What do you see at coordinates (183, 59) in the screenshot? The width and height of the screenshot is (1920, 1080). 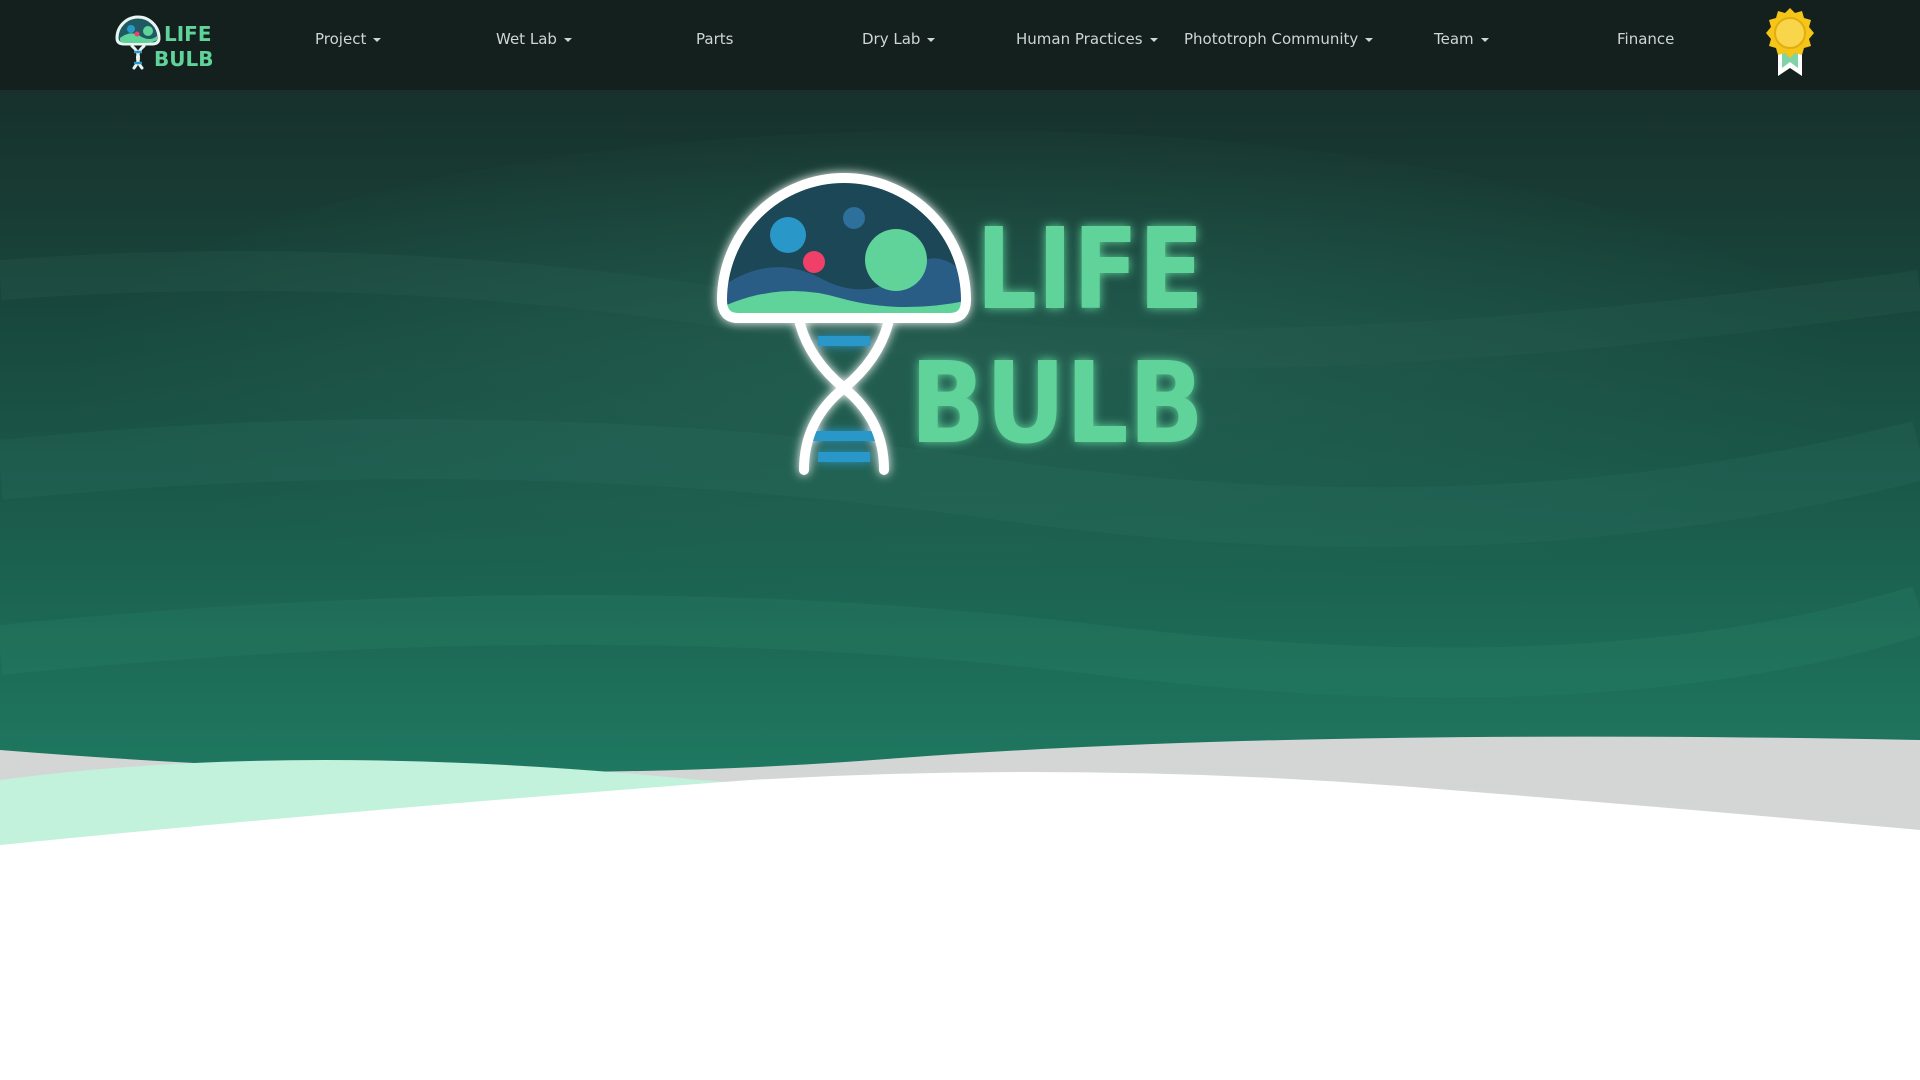 I see `nav-logo-text-bulb: BULB` at bounding box center [183, 59].